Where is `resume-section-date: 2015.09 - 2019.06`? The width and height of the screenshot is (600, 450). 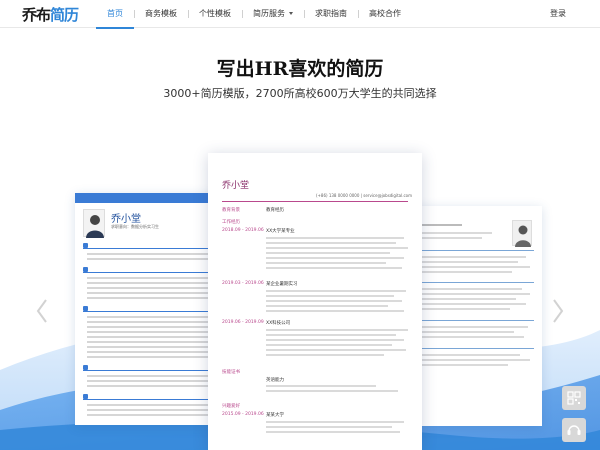 resume-section-date: 2015.09 - 2019.06 is located at coordinates (243, 414).